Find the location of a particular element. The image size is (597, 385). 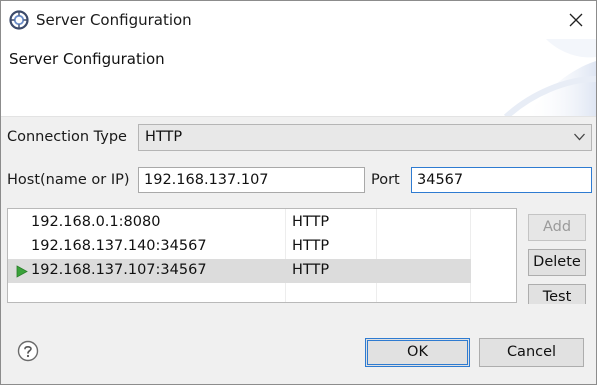

help-icon is located at coordinates (28, 351).